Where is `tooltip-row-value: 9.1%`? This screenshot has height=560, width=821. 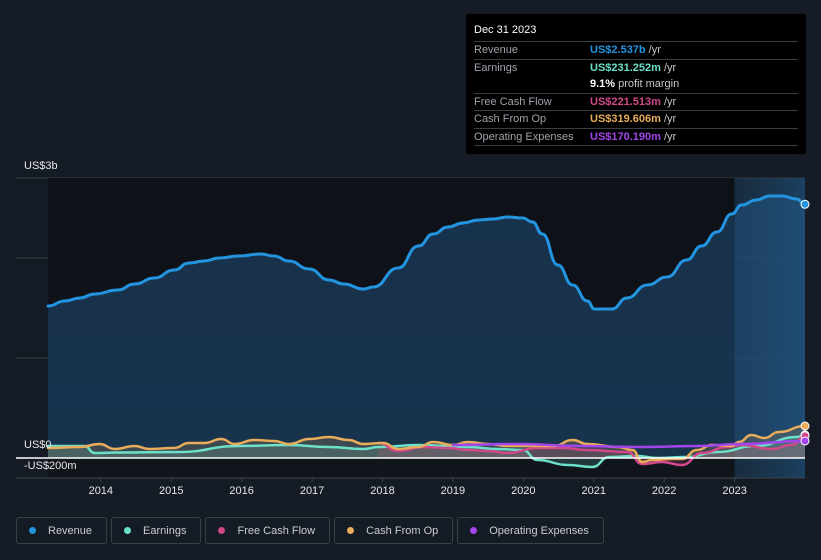 tooltip-row-value: 9.1% is located at coordinates (603, 84).